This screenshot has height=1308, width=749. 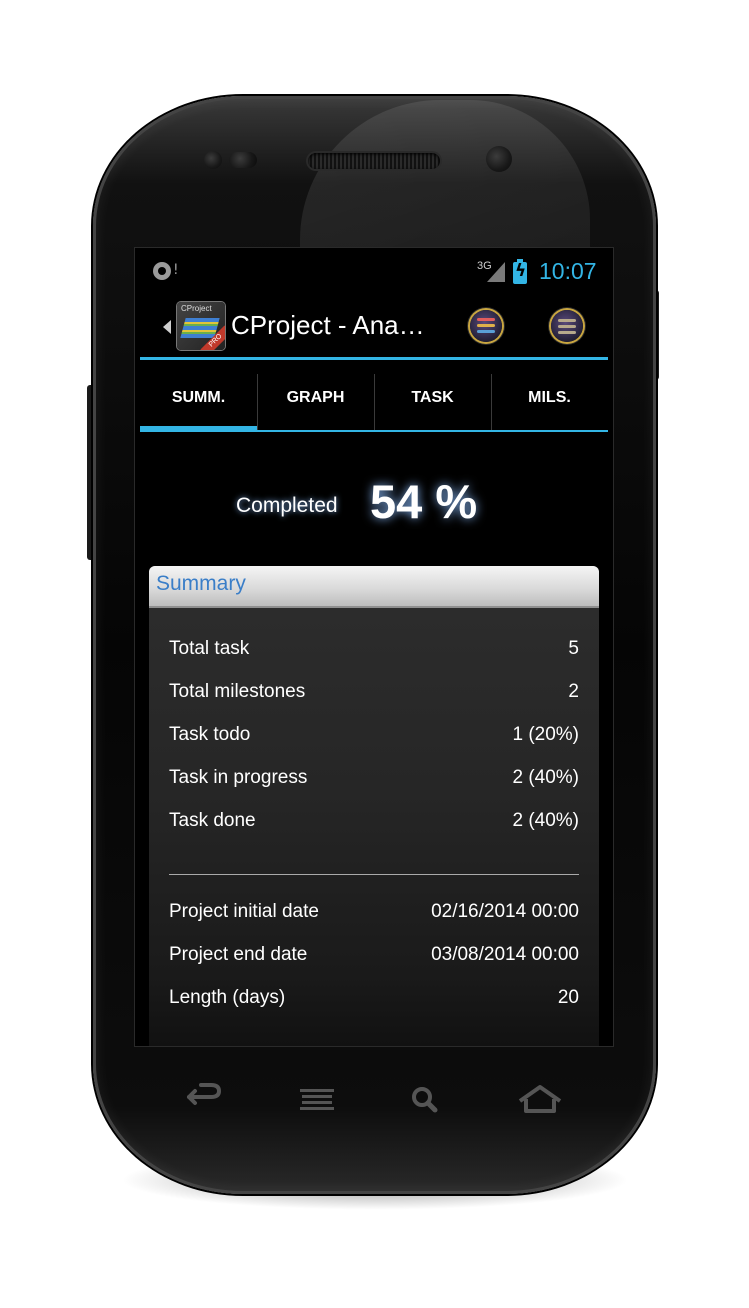 What do you see at coordinates (374, 913) in the screenshot?
I see `date-row-initial: Project initial date 02/16/2014 00:00` at bounding box center [374, 913].